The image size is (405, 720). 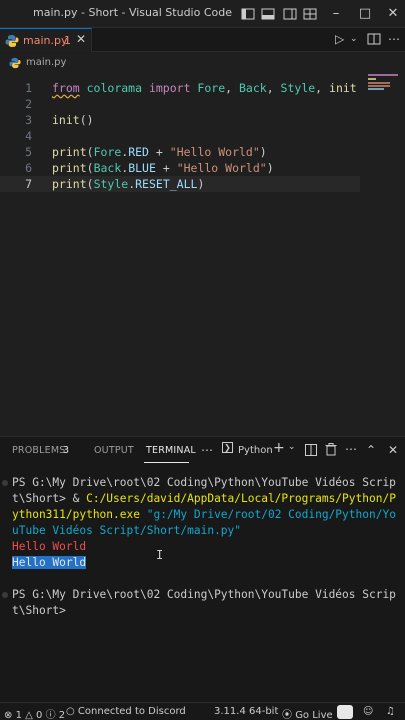 What do you see at coordinates (287, 715) in the screenshot?
I see `broadcast-icon: ⦿` at bounding box center [287, 715].